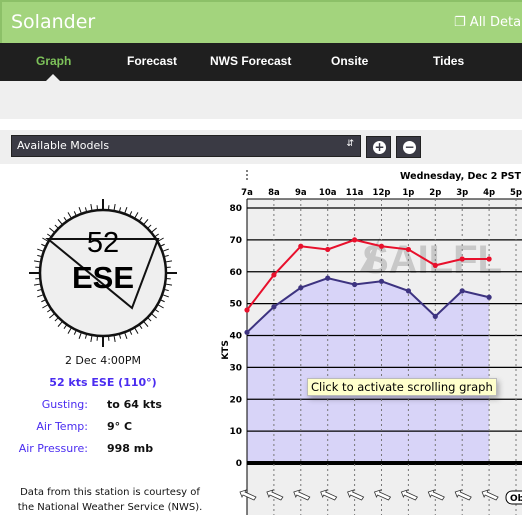 The image size is (522, 515). I want to click on air-temp-value: 9° C, so click(120, 426).